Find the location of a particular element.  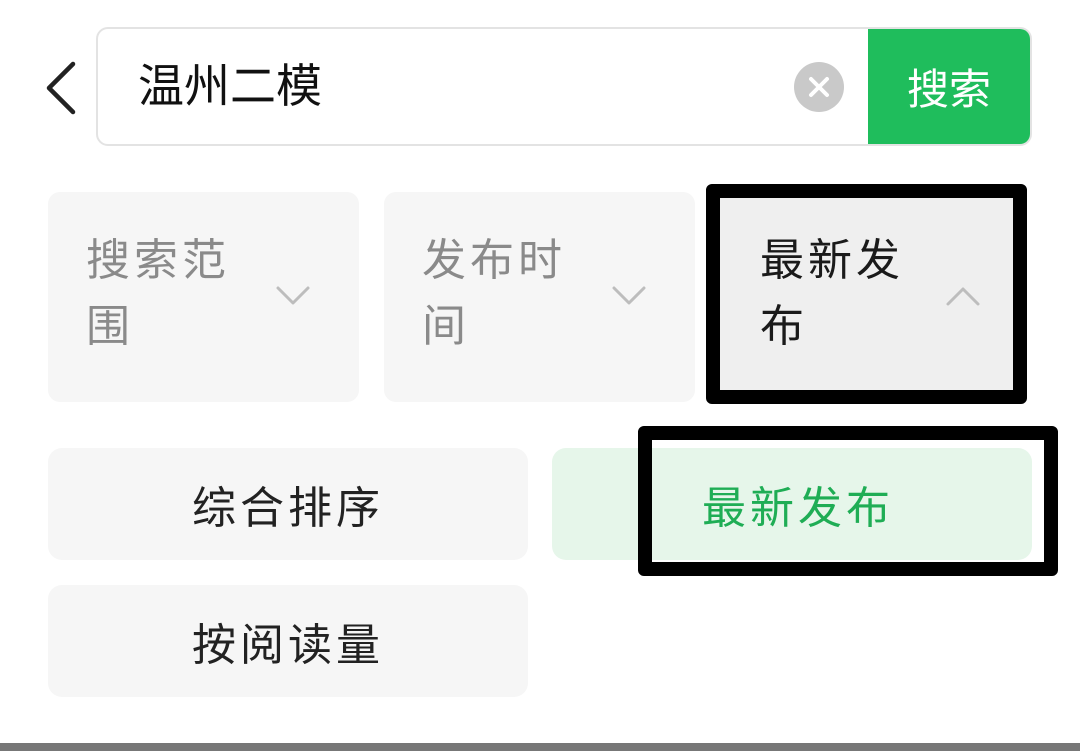

filter-tab-search-scope: 搜索范围 is located at coordinates (203, 297).